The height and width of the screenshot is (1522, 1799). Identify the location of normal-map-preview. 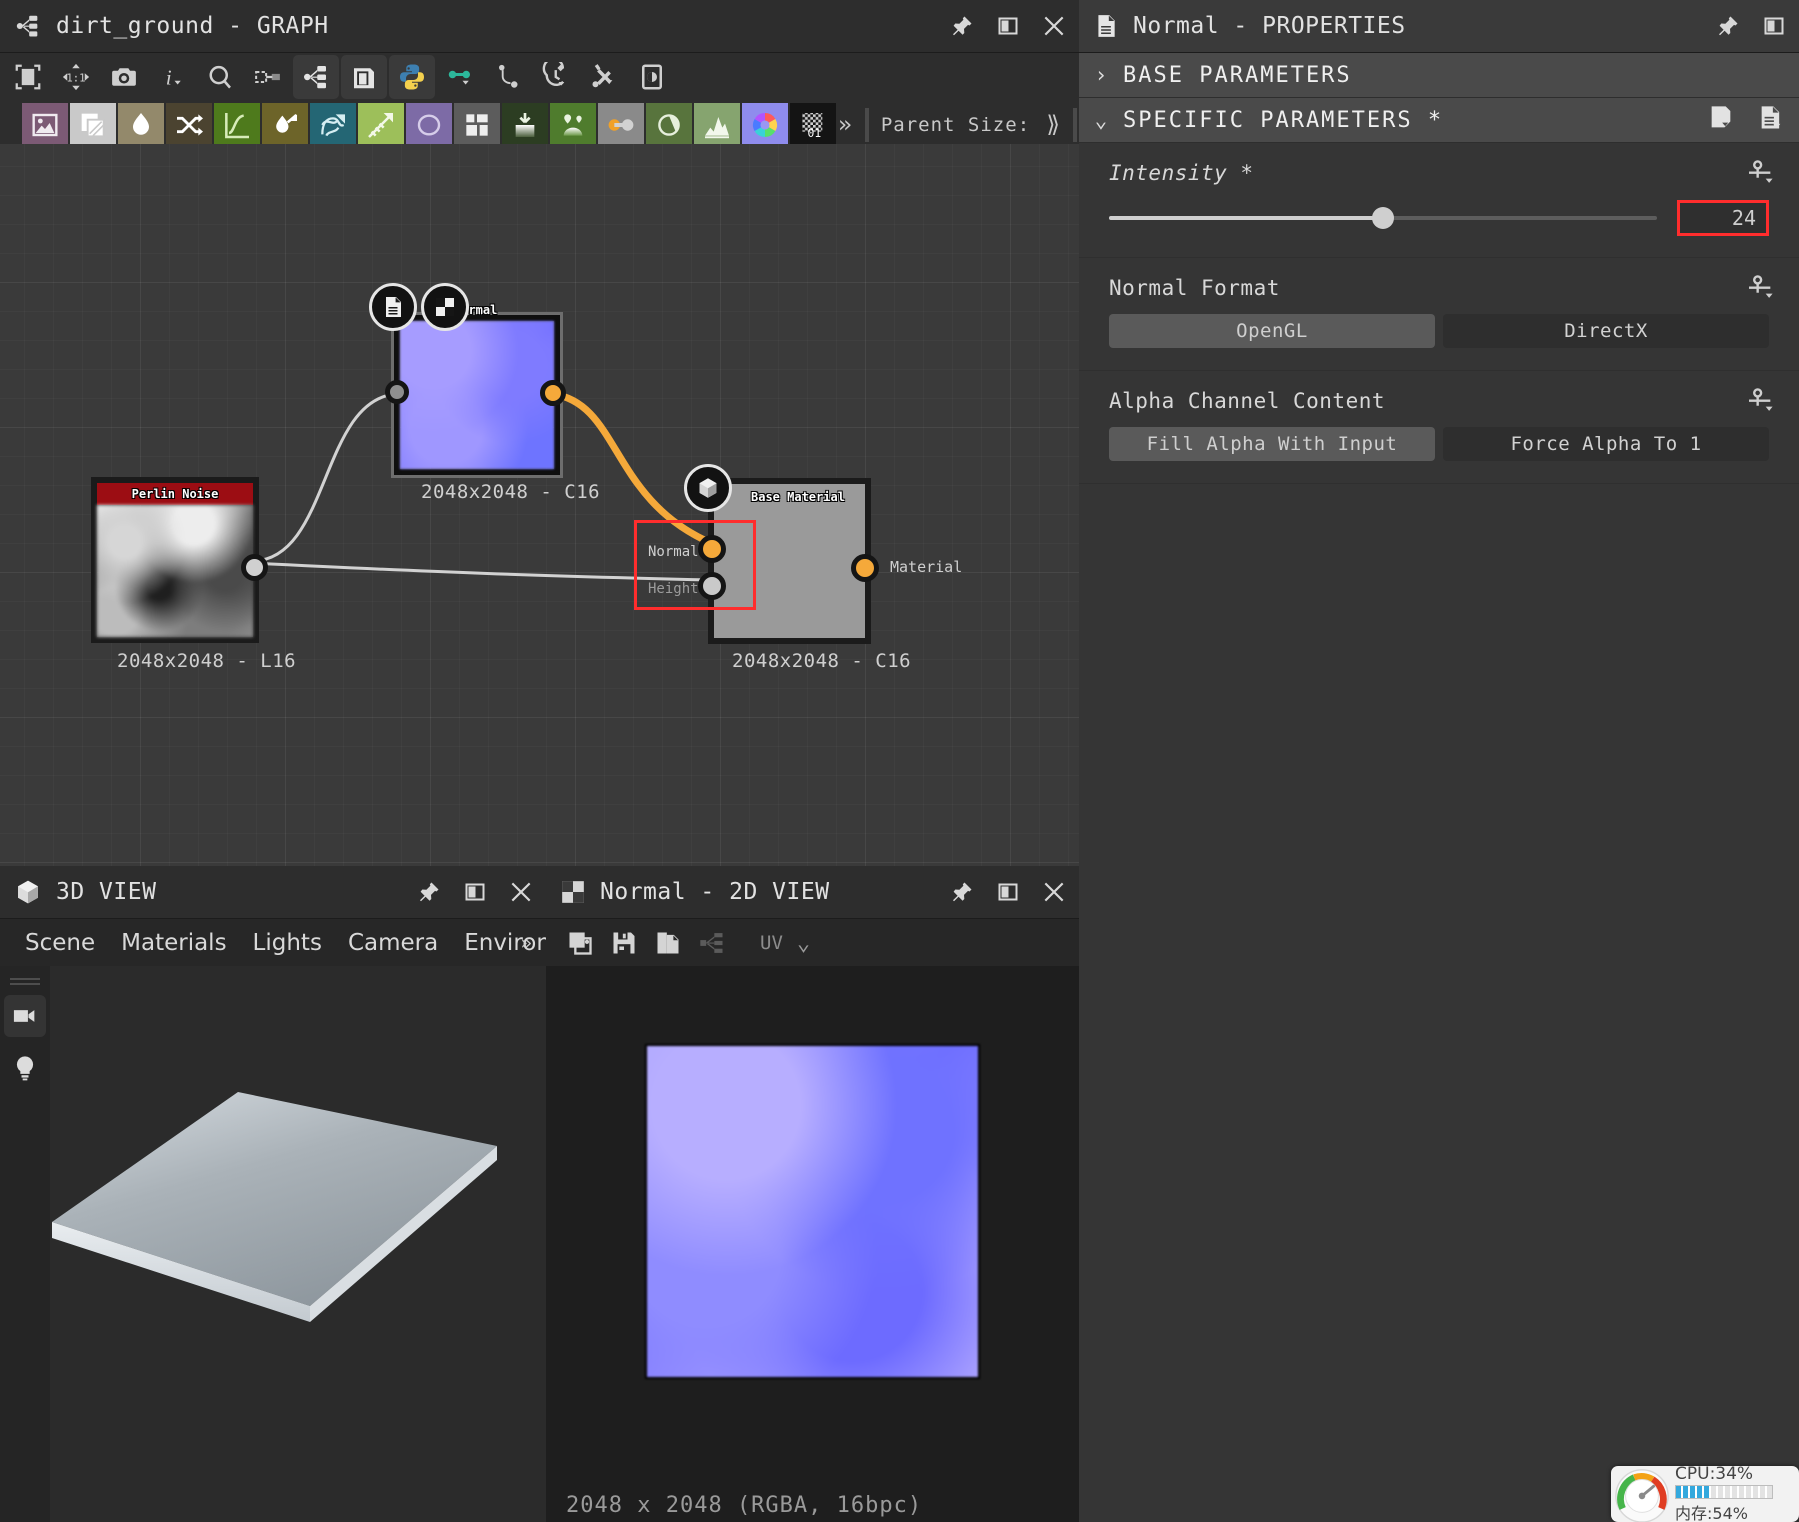
(812, 1211).